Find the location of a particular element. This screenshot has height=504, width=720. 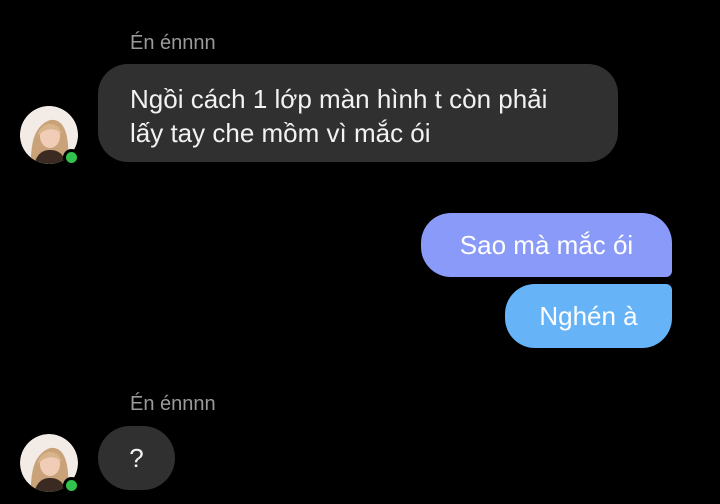

outgoing-message-bubble: Nghén à is located at coordinates (588, 316).